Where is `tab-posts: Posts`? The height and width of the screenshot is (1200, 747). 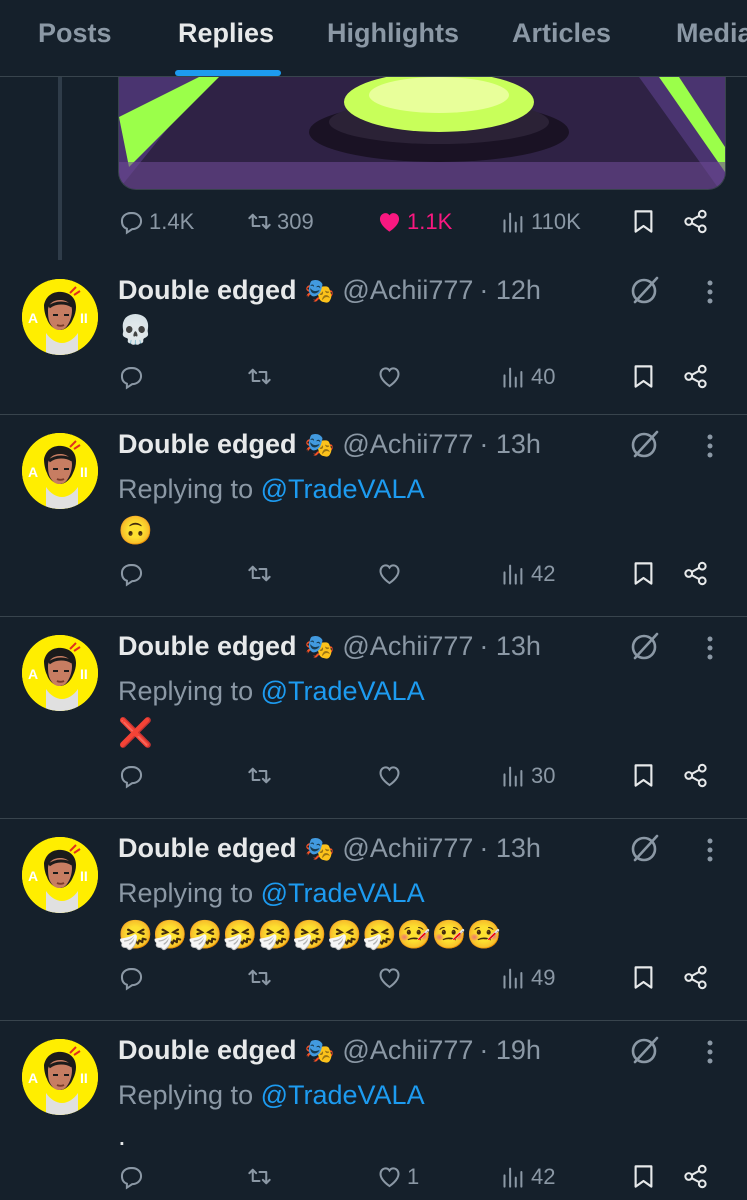
tab-posts: Posts is located at coordinates (75, 33).